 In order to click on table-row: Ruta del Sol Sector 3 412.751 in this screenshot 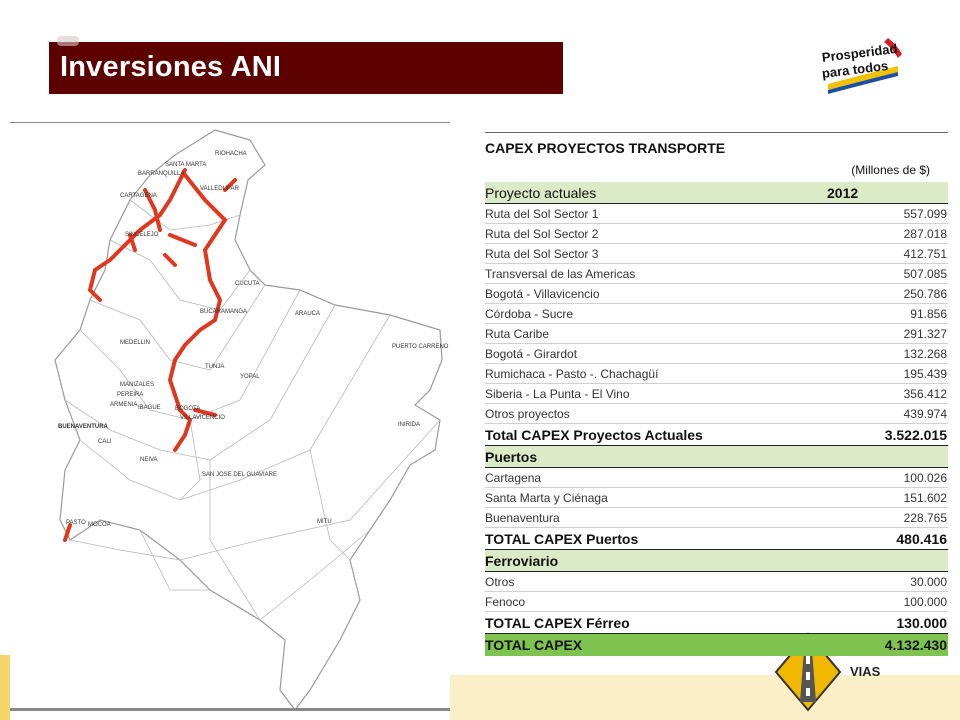, I will do `click(716, 254)`.